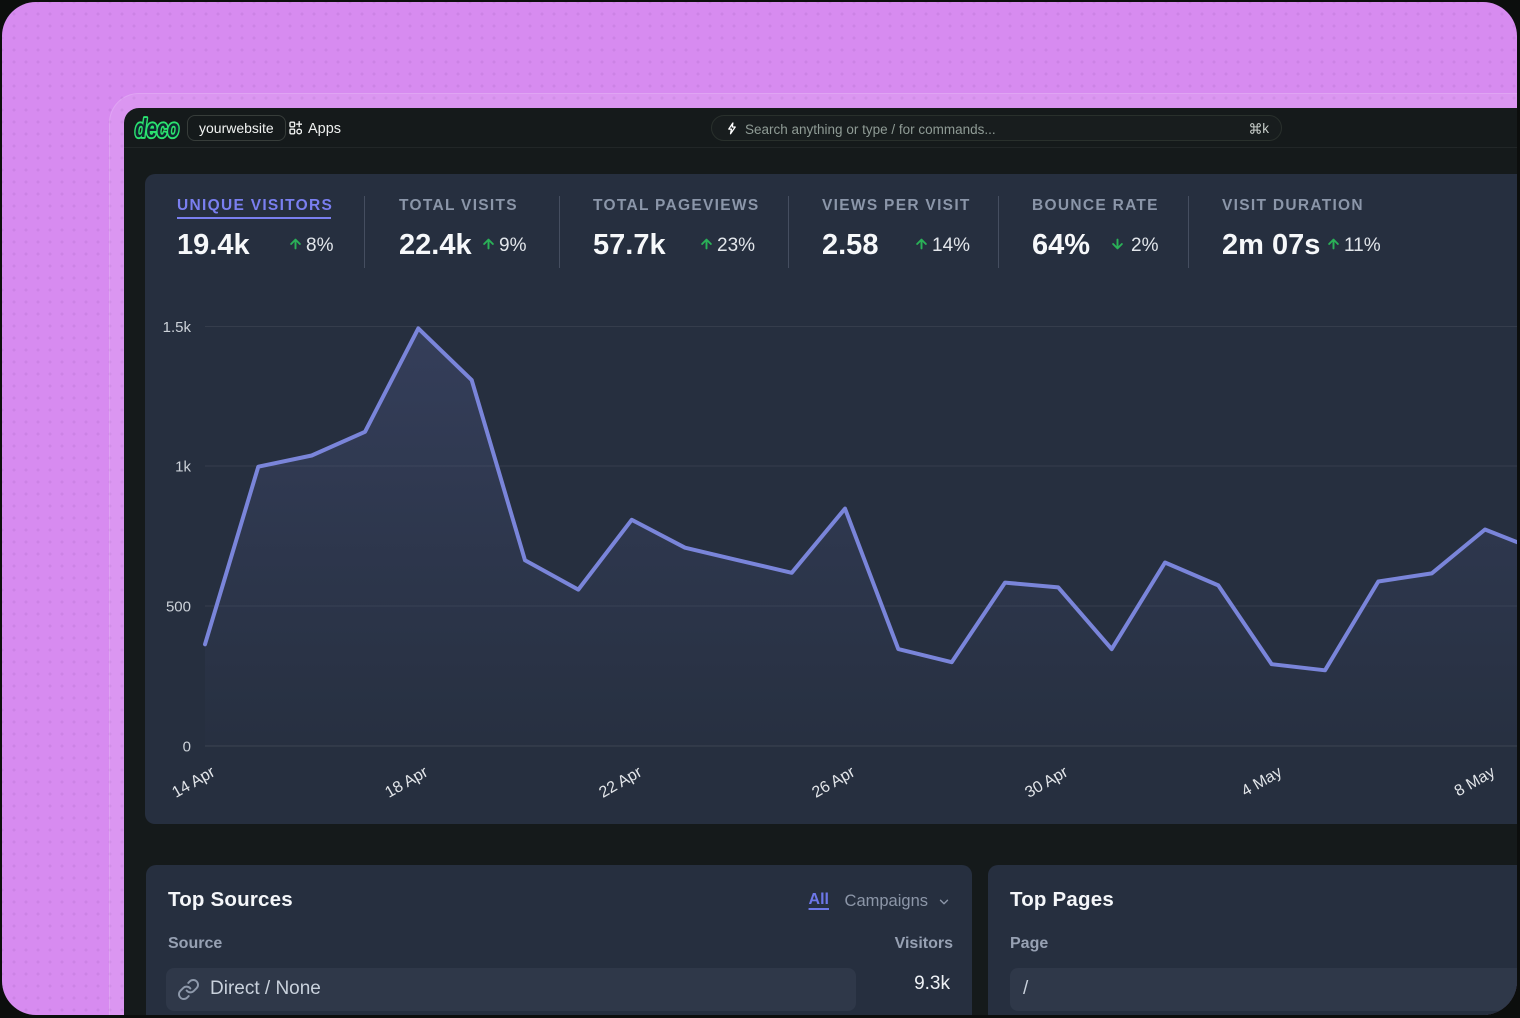 The image size is (1520, 1018). What do you see at coordinates (1046, 782) in the screenshot?
I see `svg-text: 30 Apr` at bounding box center [1046, 782].